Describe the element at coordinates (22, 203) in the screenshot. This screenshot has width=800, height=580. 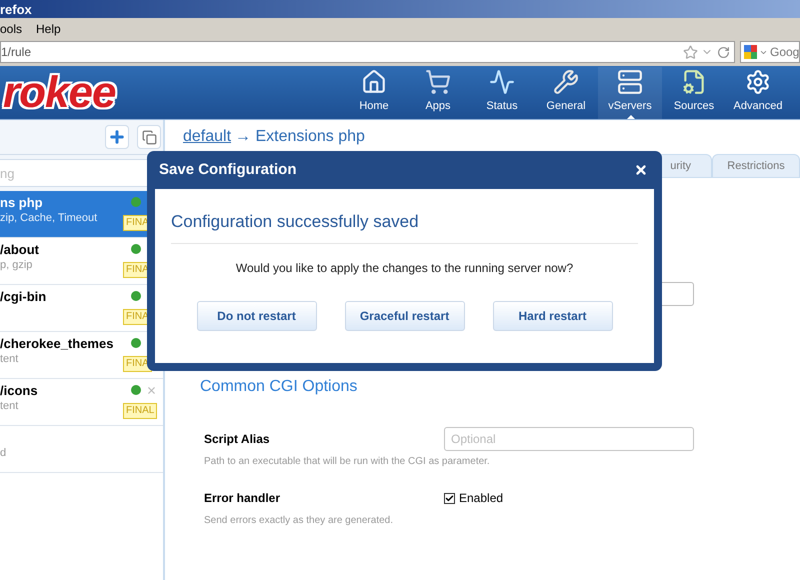
I see `rule-title: ns php` at that location.